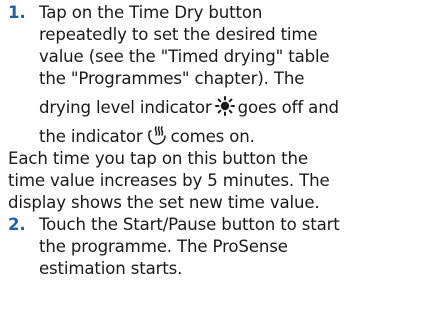  I want to click on step-text-line: value (see the "Timed drying" table, so click(184, 56).